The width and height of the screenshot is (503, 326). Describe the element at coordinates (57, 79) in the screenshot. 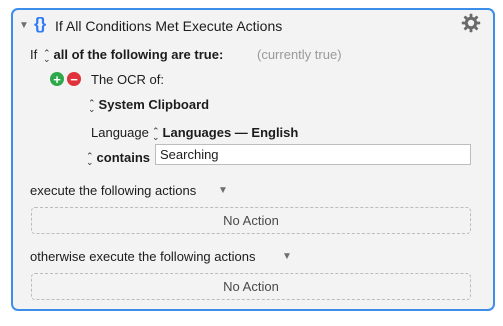

I see `add-condition-button: +` at that location.